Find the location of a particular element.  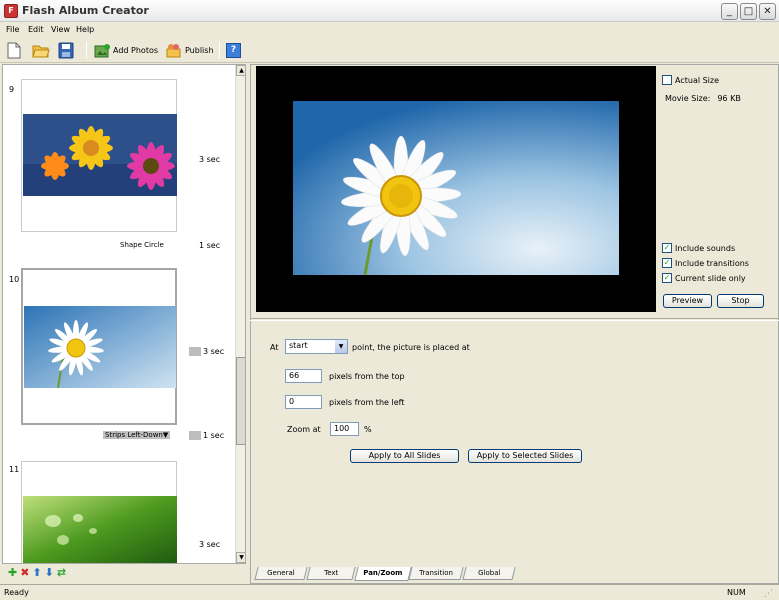

open-button is located at coordinates (41, 50).